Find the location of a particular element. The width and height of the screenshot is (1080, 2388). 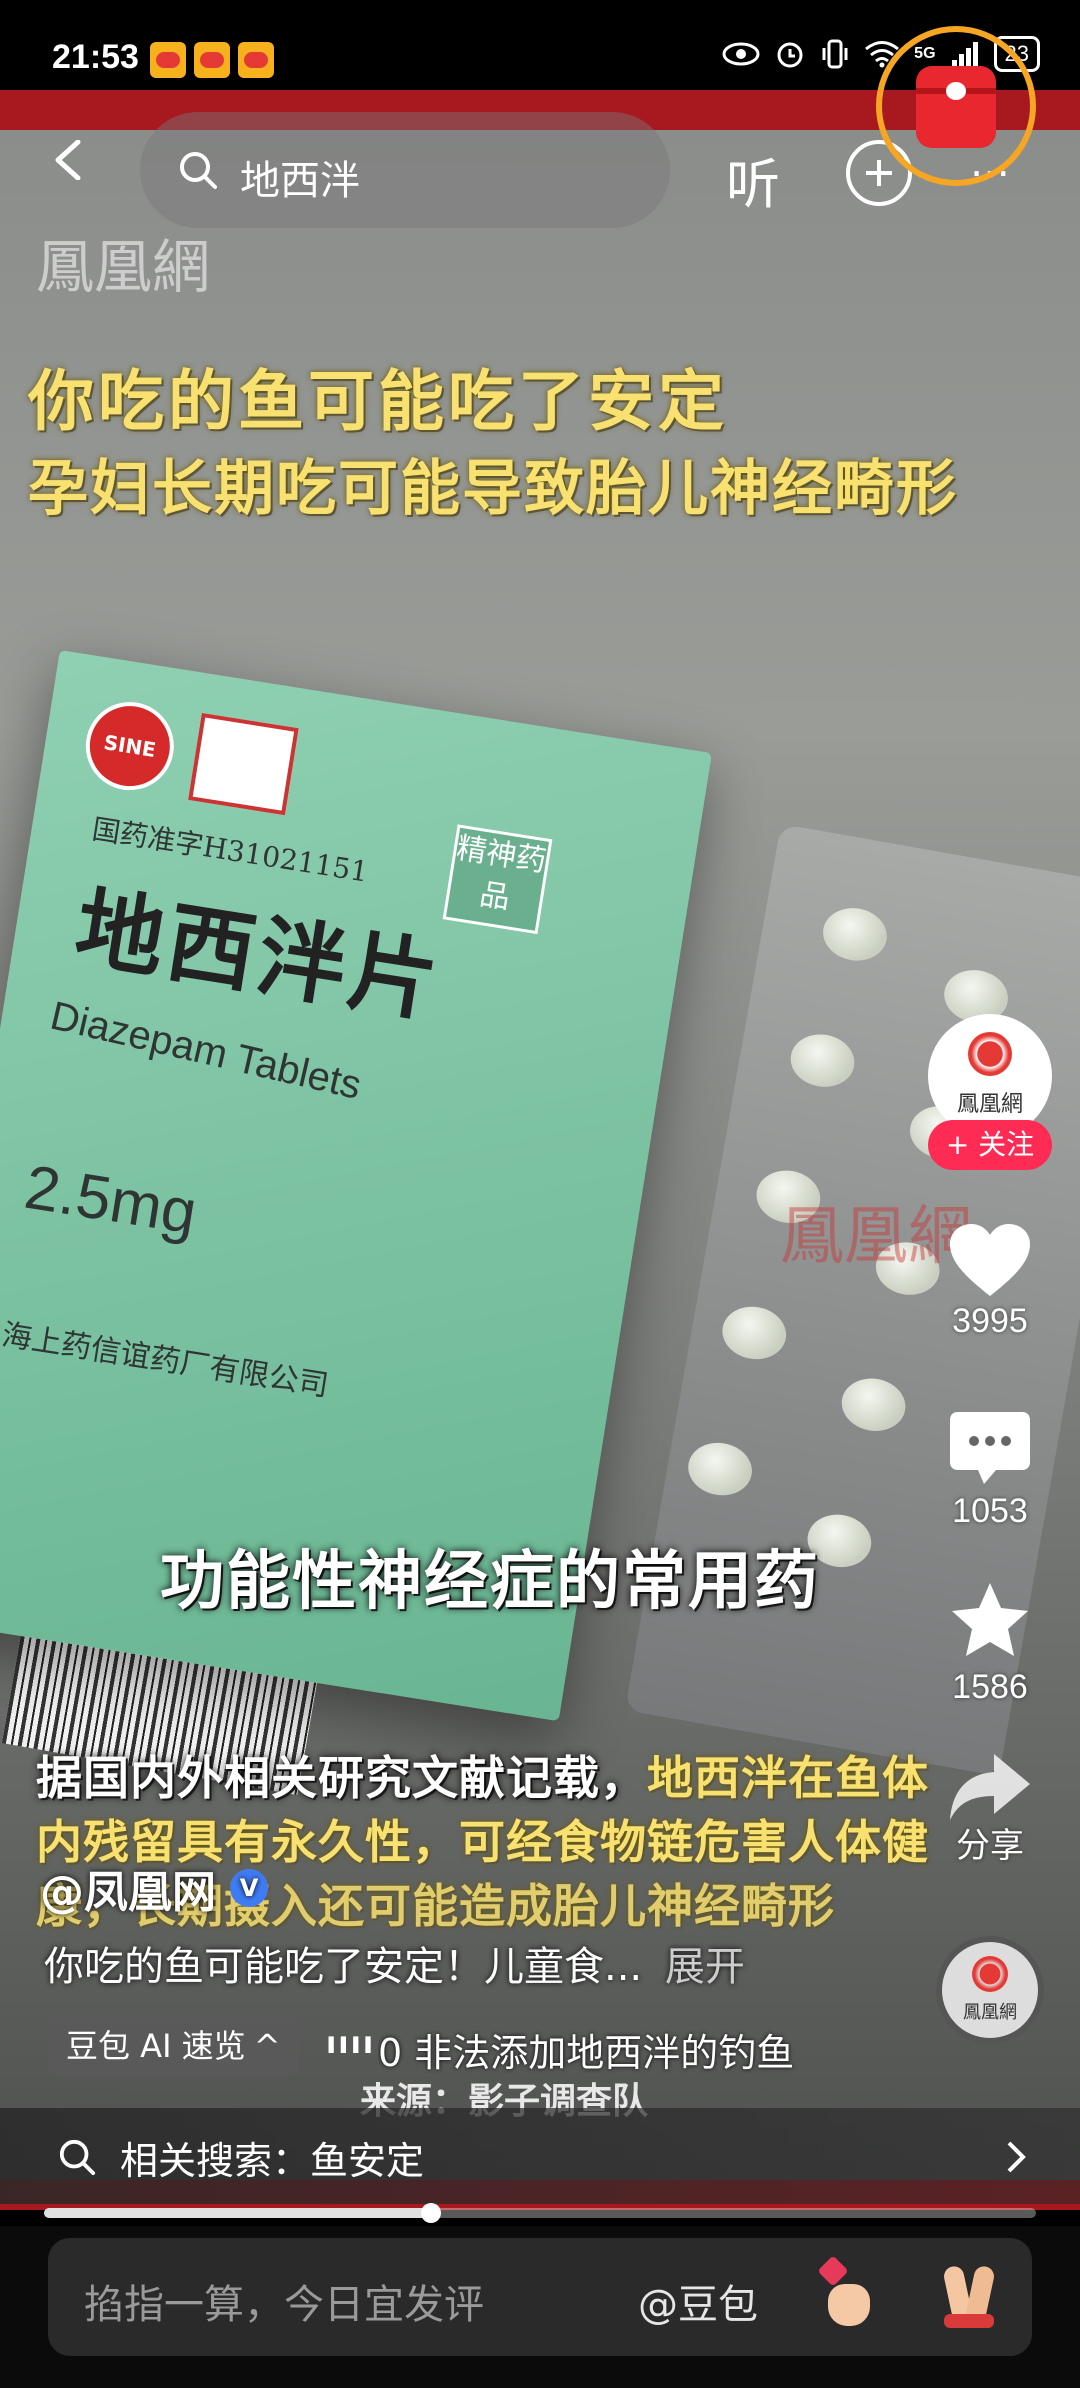

headline-line2: 孕妇长期吃可能导致胎儿神经畸形 is located at coordinates (493, 489).